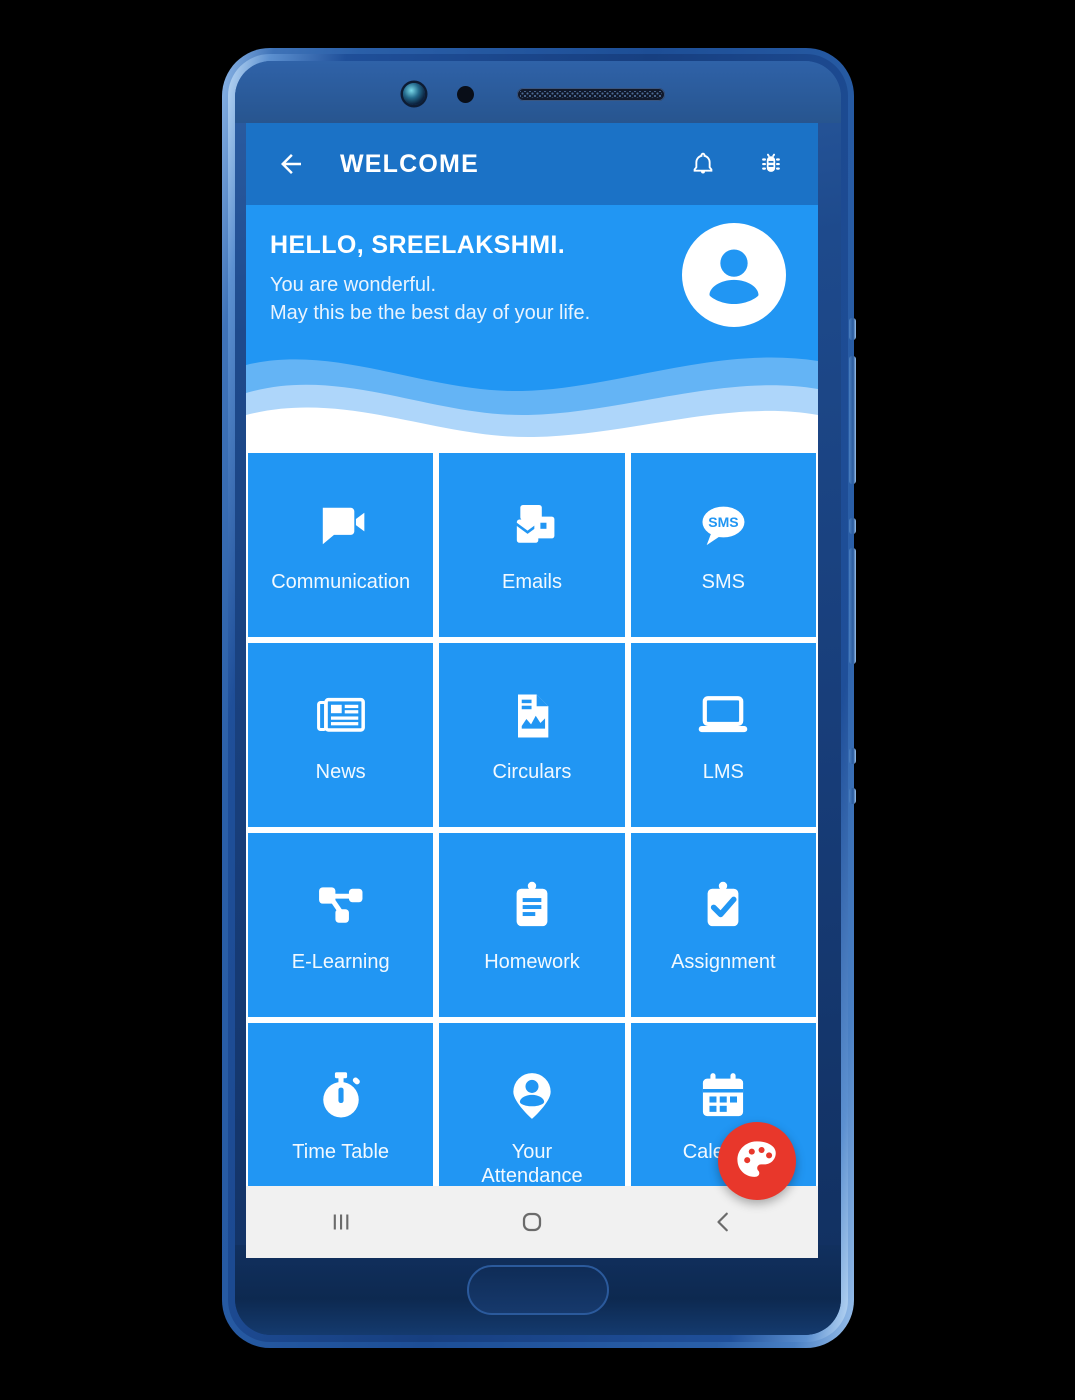  I want to click on recents-button, so click(341, 1222).